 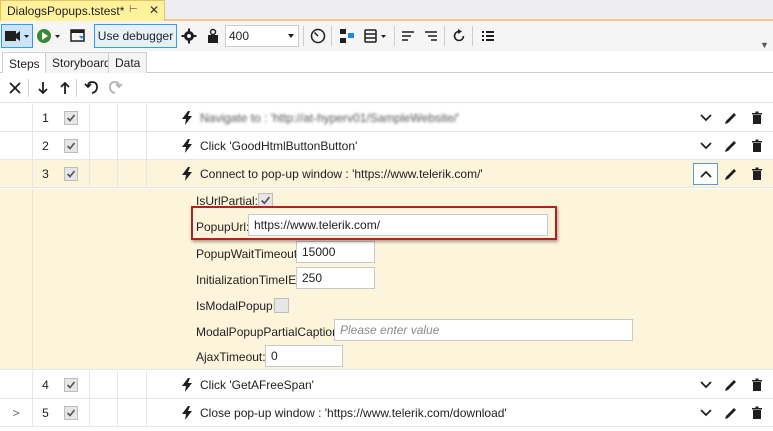 I want to click on storage-split-button, so click(x=376, y=36).